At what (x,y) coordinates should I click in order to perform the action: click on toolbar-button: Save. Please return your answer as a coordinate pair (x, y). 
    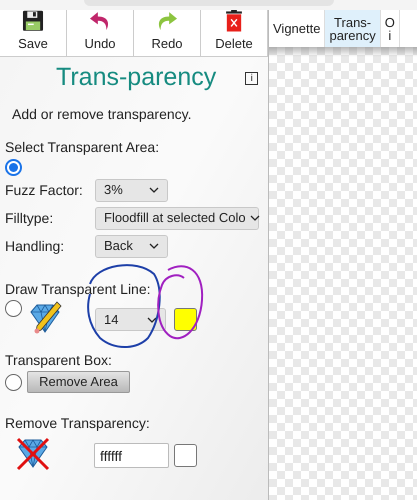
    Looking at the image, I should click on (33, 33).